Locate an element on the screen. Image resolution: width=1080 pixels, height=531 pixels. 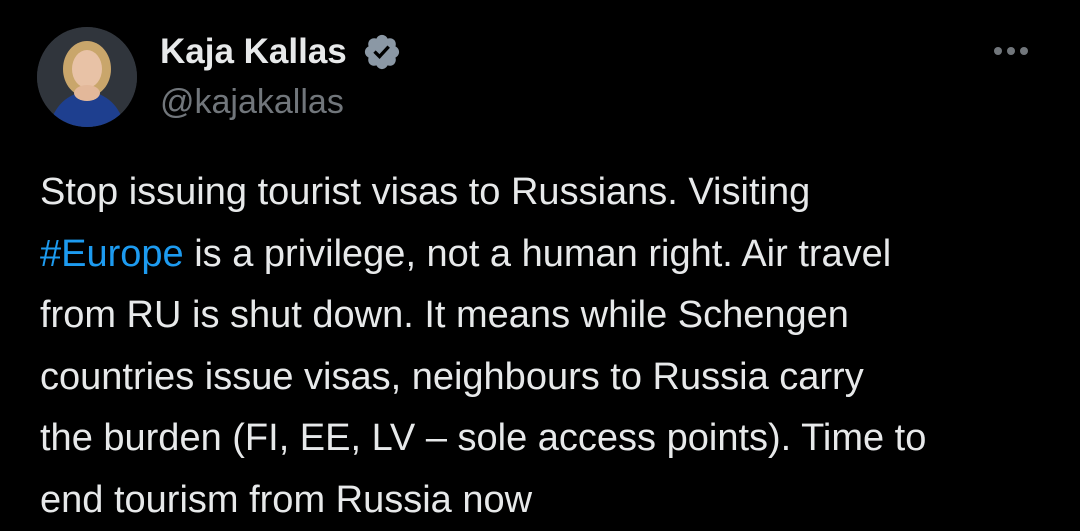
author-name: Kaja Kallas is located at coordinates (253, 52).